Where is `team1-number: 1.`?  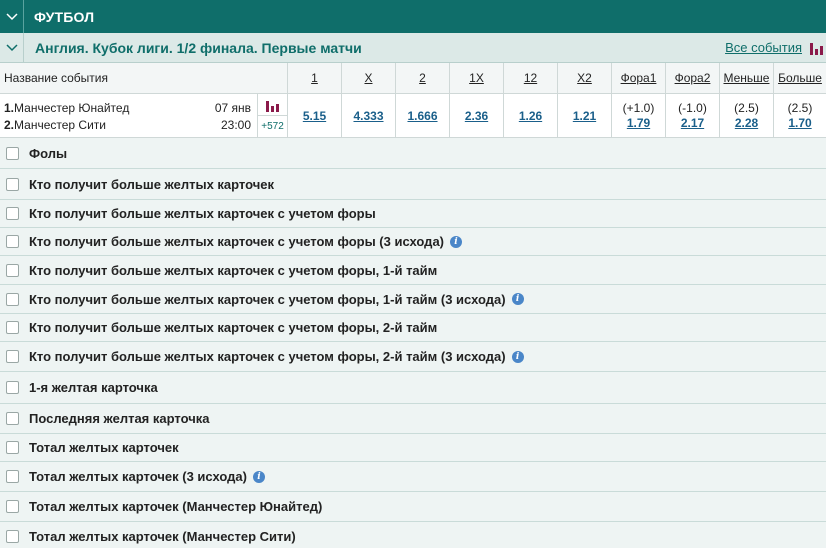
team1-number: 1. is located at coordinates (9, 108).